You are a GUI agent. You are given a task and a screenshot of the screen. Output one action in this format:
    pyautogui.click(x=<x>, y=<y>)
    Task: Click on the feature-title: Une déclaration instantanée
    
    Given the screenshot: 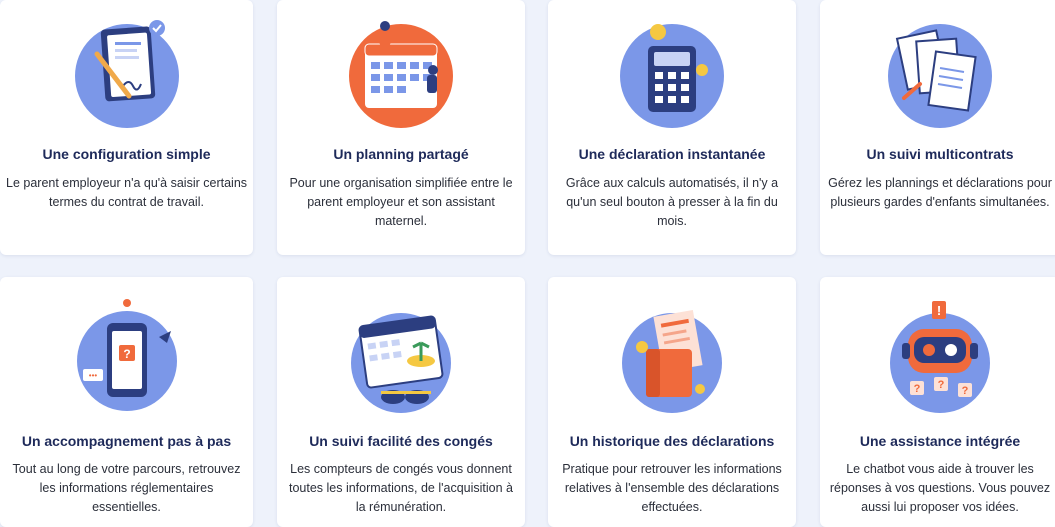 What is the action you would take?
    pyautogui.click(x=672, y=154)
    